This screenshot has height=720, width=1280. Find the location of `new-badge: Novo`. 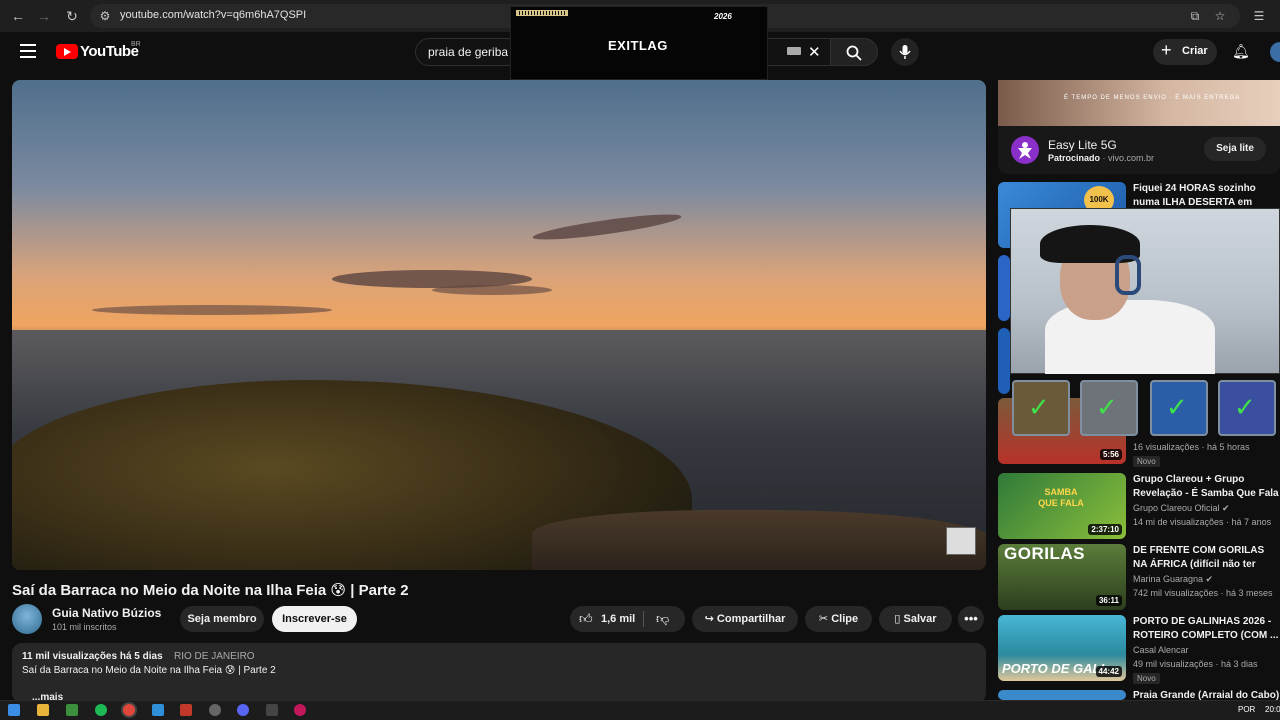

new-badge: Novo is located at coordinates (1146, 461).